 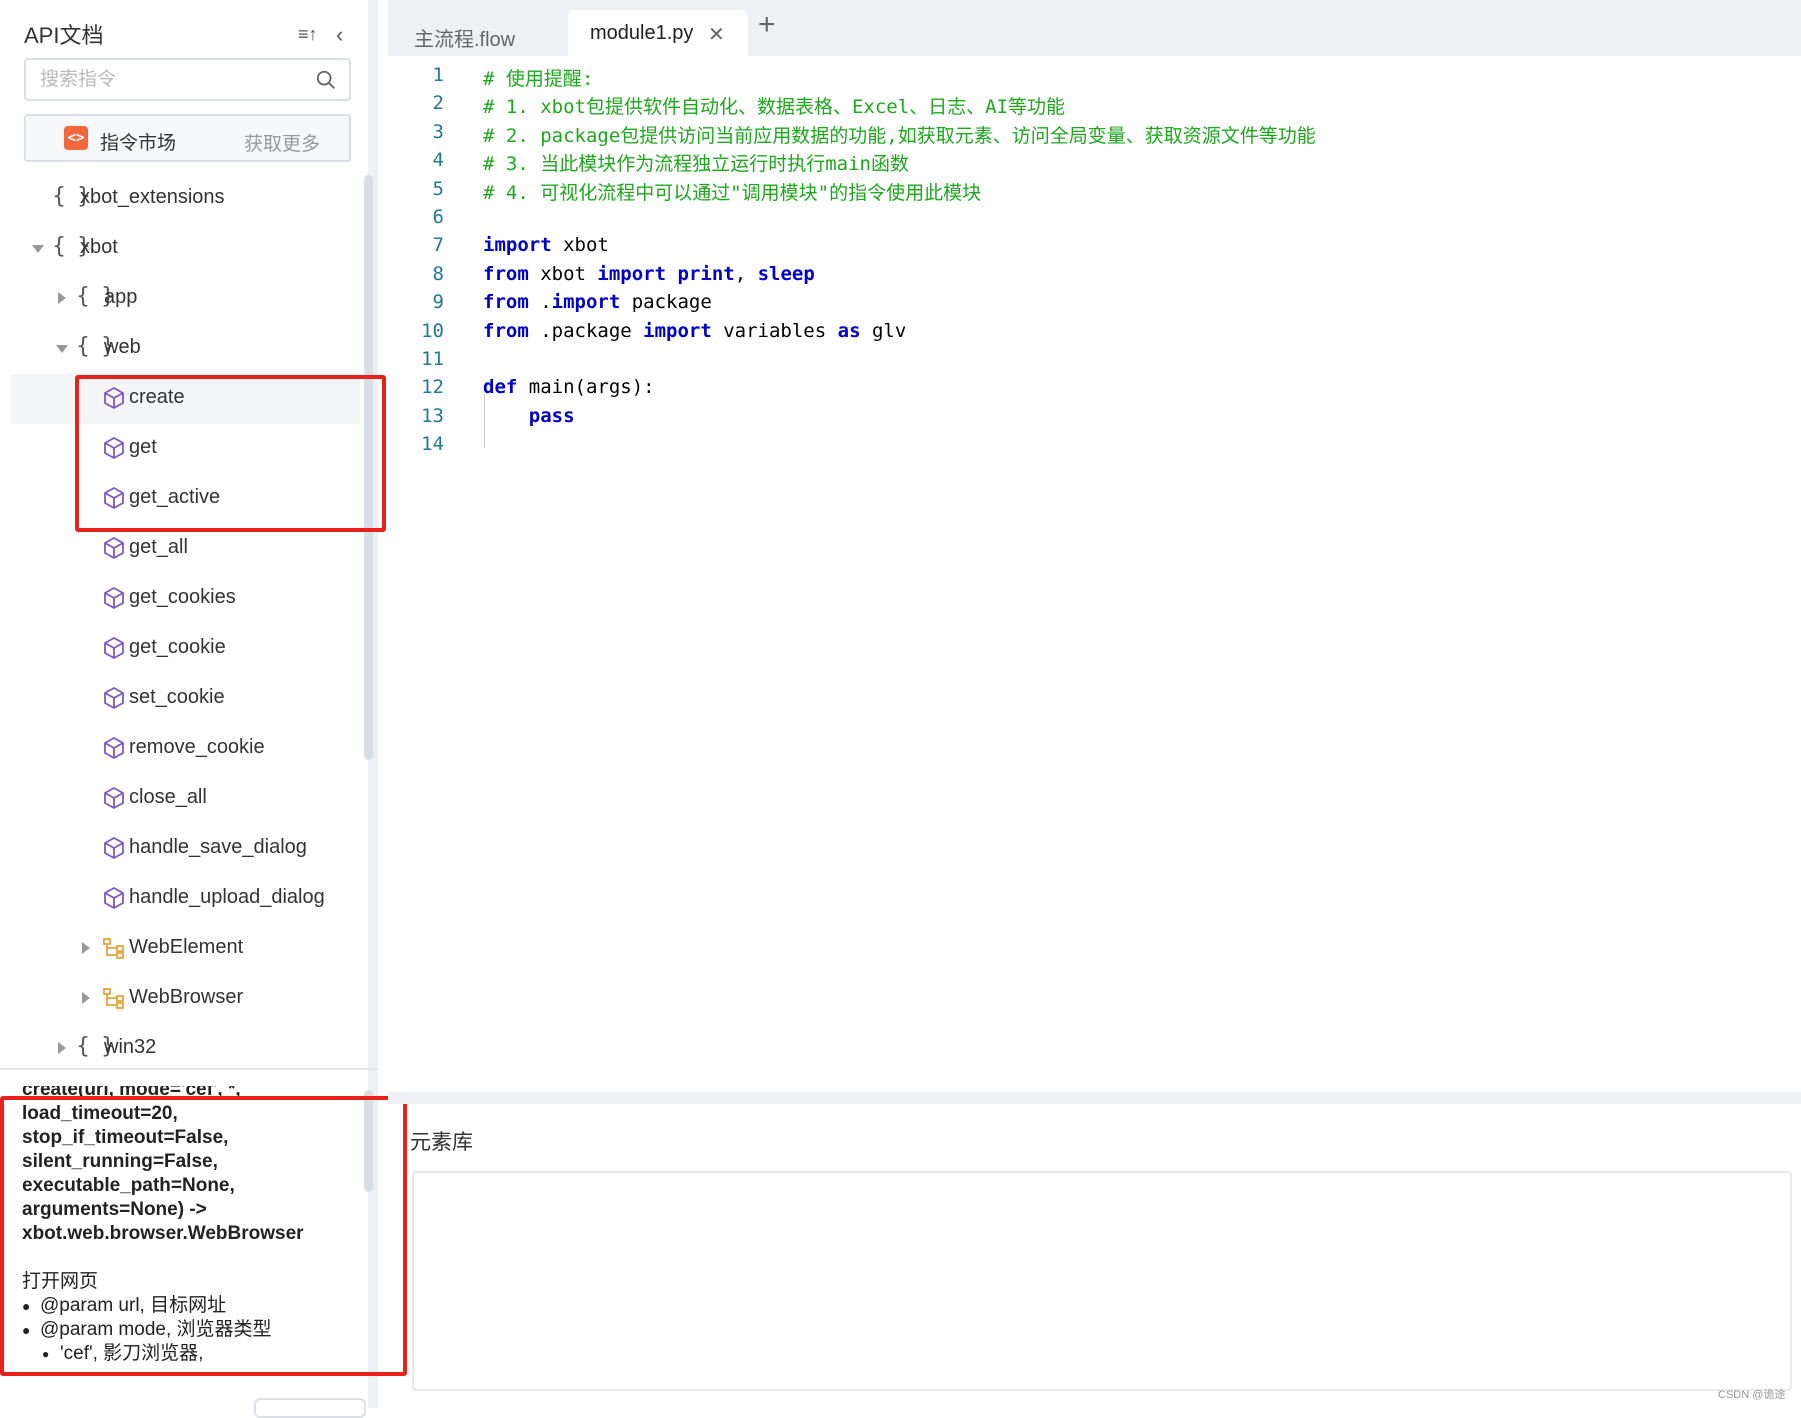 What do you see at coordinates (185, 649) in the screenshot?
I see `tree-item-get-cookie: get_cookie` at bounding box center [185, 649].